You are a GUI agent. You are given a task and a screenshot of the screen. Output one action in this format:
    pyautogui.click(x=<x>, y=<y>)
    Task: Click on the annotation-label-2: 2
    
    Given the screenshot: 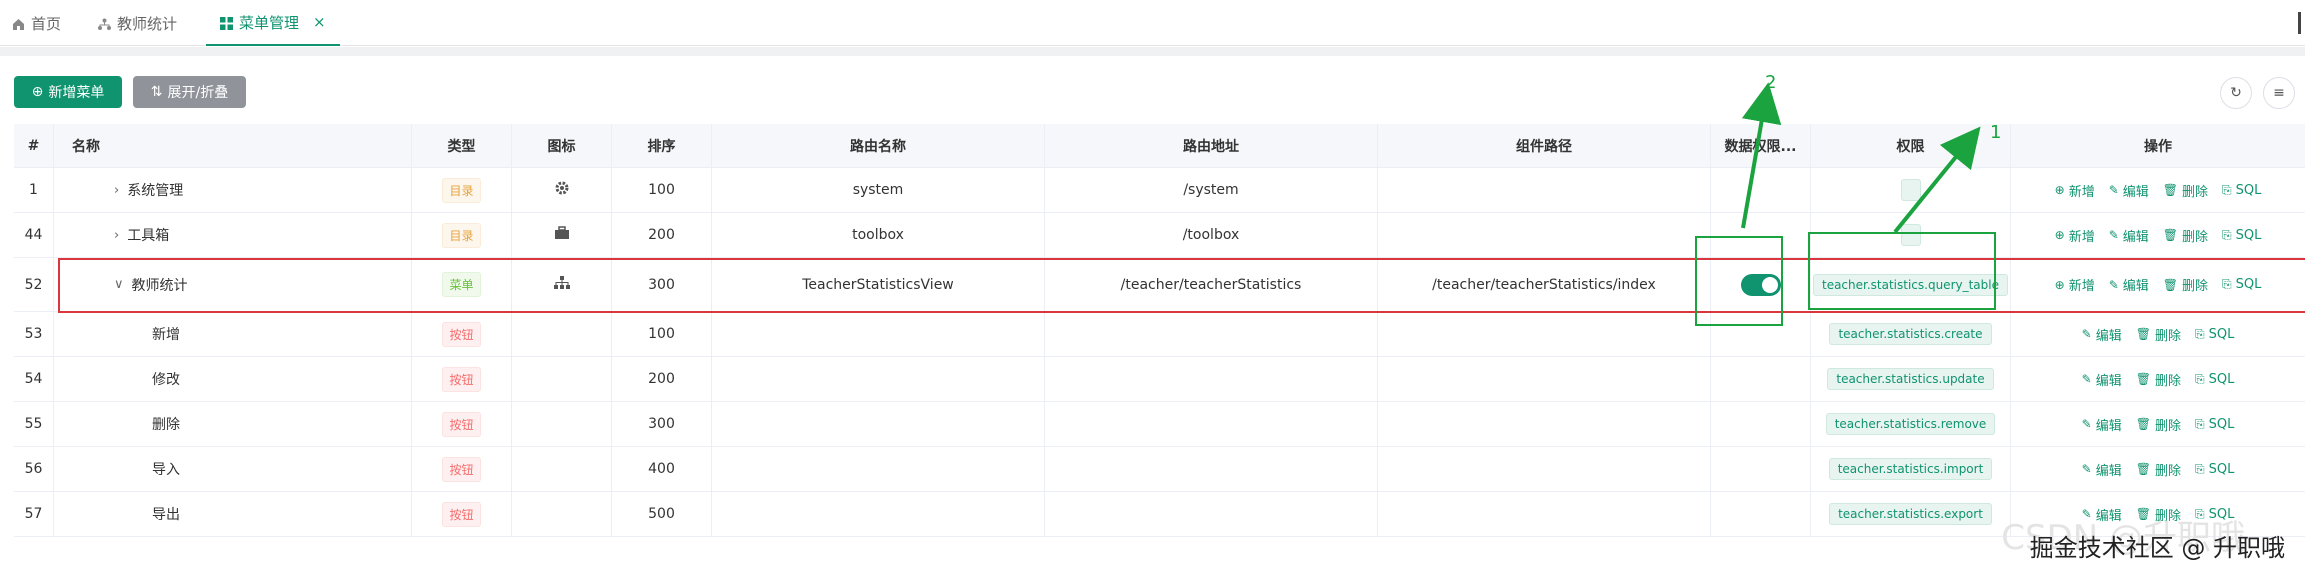 What is the action you would take?
    pyautogui.click(x=1771, y=82)
    